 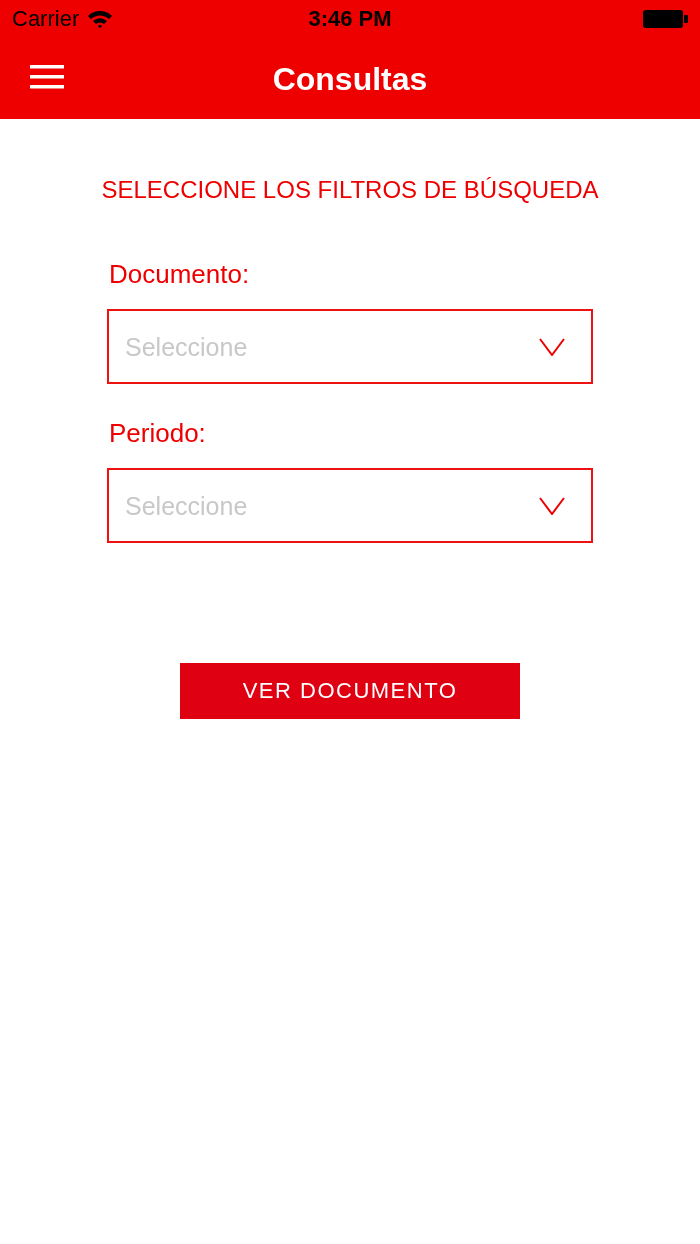 I want to click on wifi-icon, so click(x=100, y=19).